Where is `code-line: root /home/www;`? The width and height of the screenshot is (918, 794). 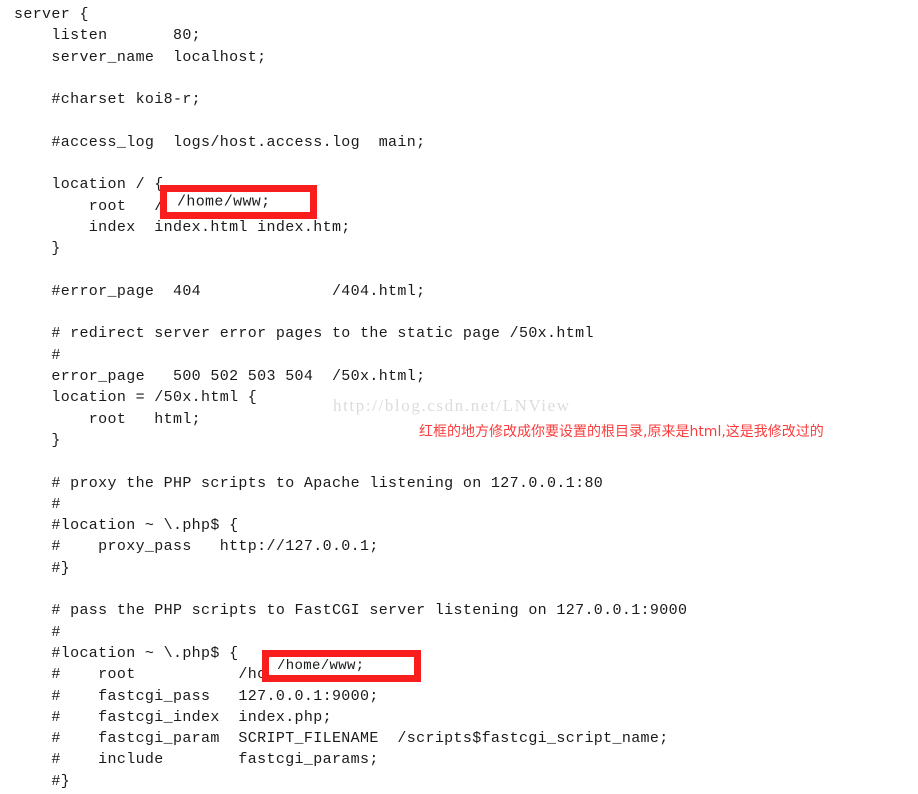 code-line: root /home/www; is located at coordinates (131, 206).